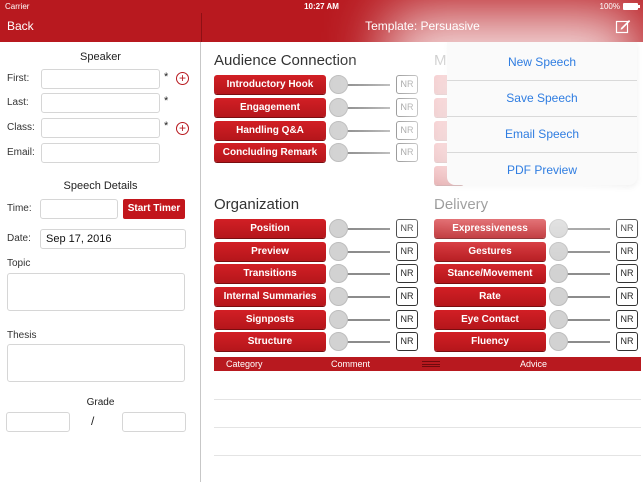  I want to click on category-button: Engagement, so click(270, 107).